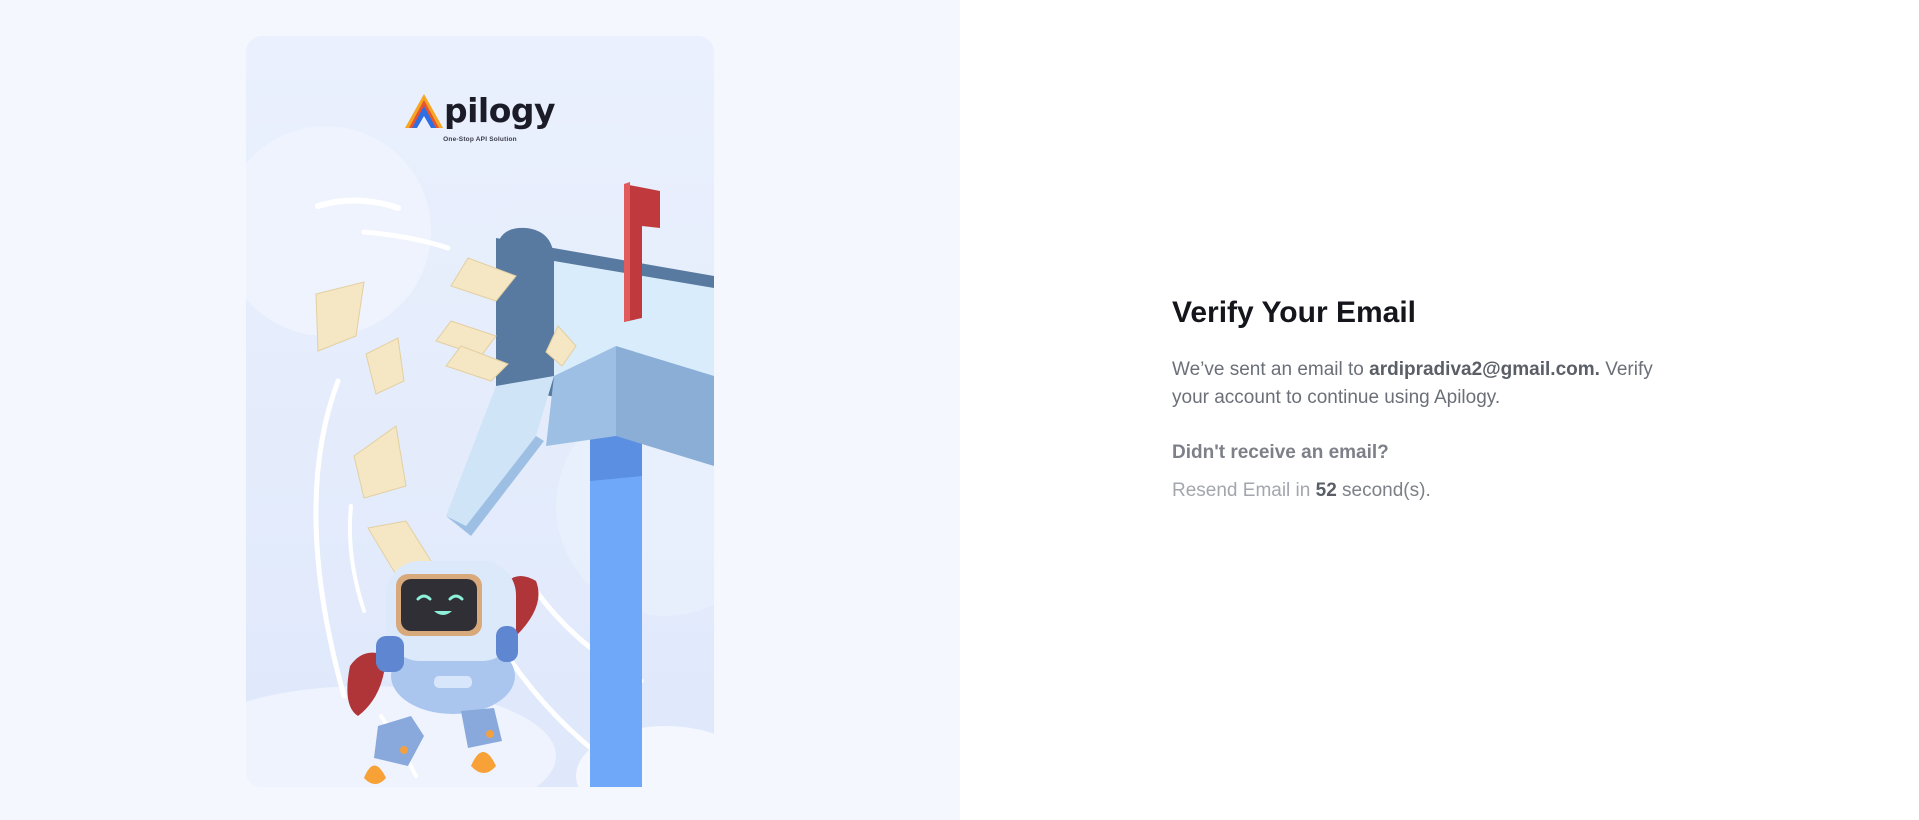 The image size is (1919, 820). What do you see at coordinates (1244, 490) in the screenshot?
I see `resend-email-label: Resend Email in` at bounding box center [1244, 490].